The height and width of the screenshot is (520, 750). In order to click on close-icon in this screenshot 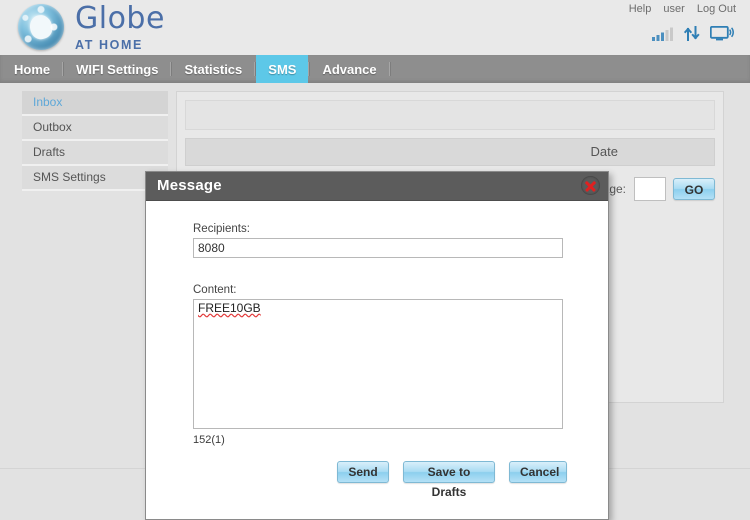, I will do `click(590, 185)`.